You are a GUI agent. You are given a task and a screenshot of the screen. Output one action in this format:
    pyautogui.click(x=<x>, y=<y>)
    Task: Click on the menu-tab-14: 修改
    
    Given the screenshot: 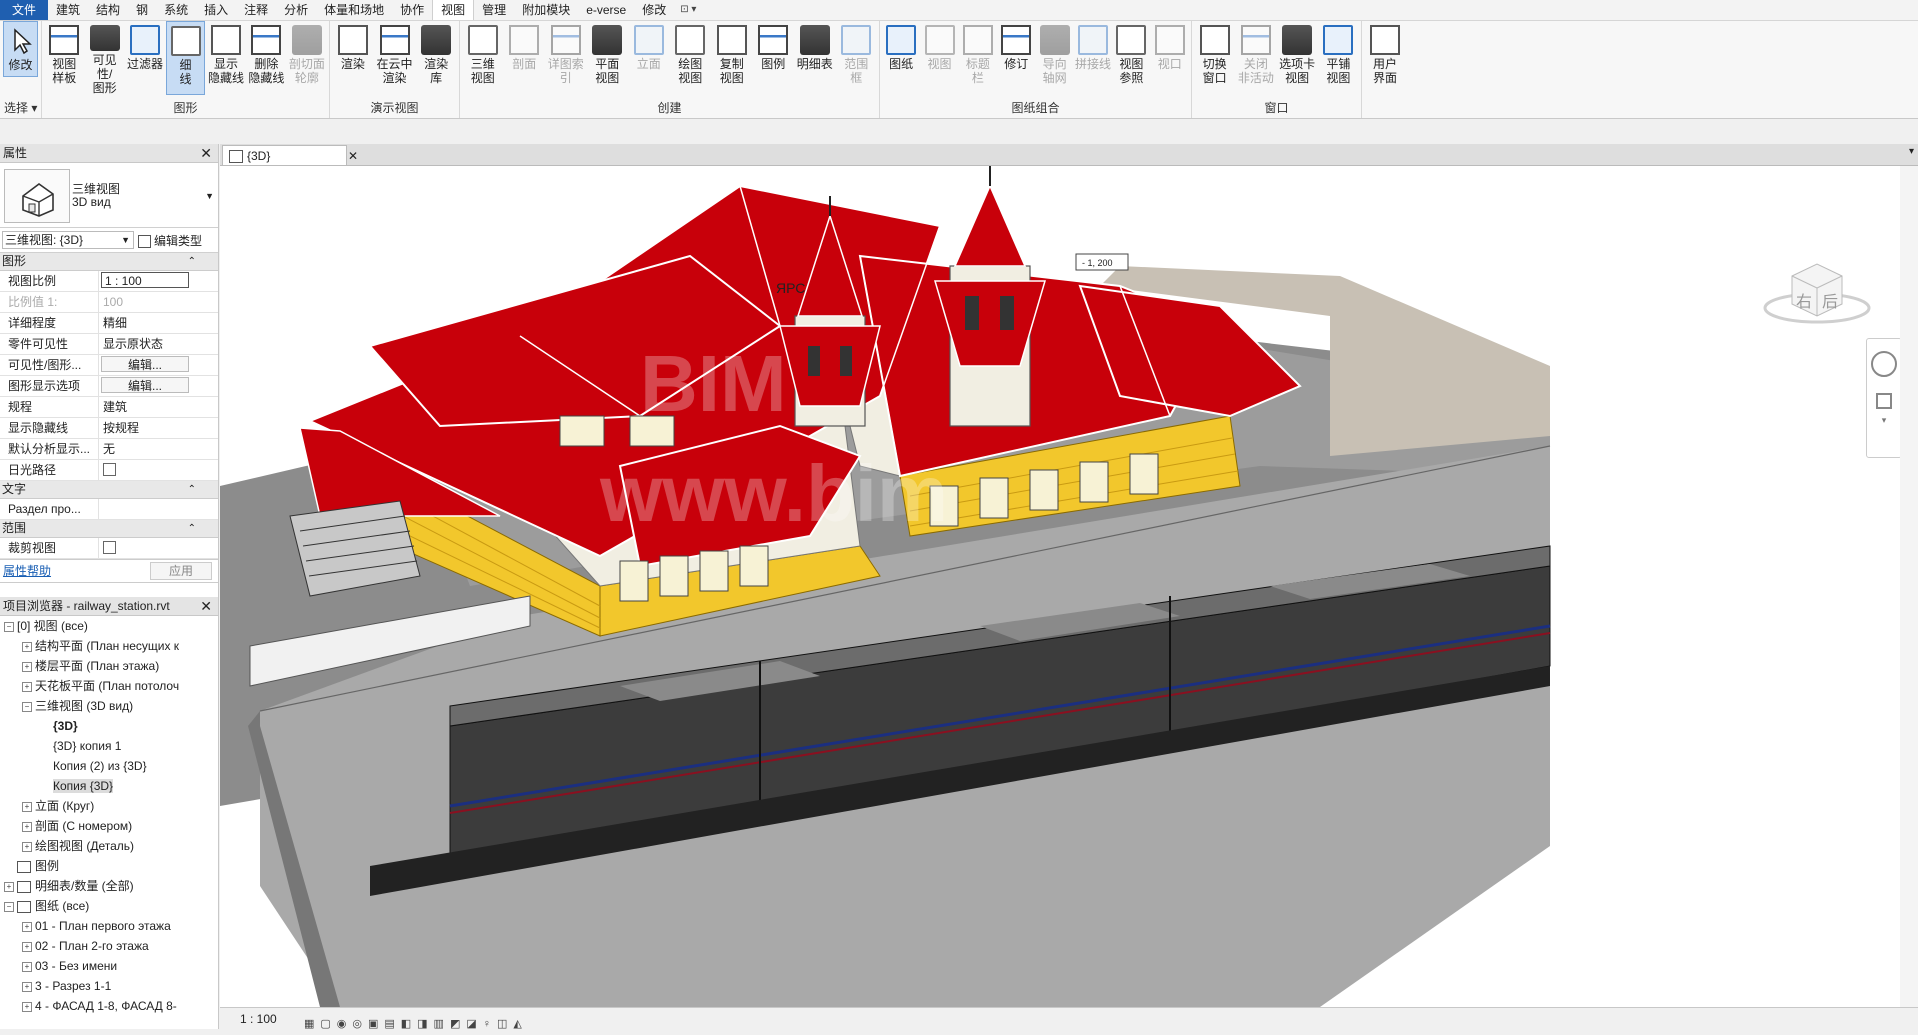 What is the action you would take?
    pyautogui.click(x=654, y=10)
    